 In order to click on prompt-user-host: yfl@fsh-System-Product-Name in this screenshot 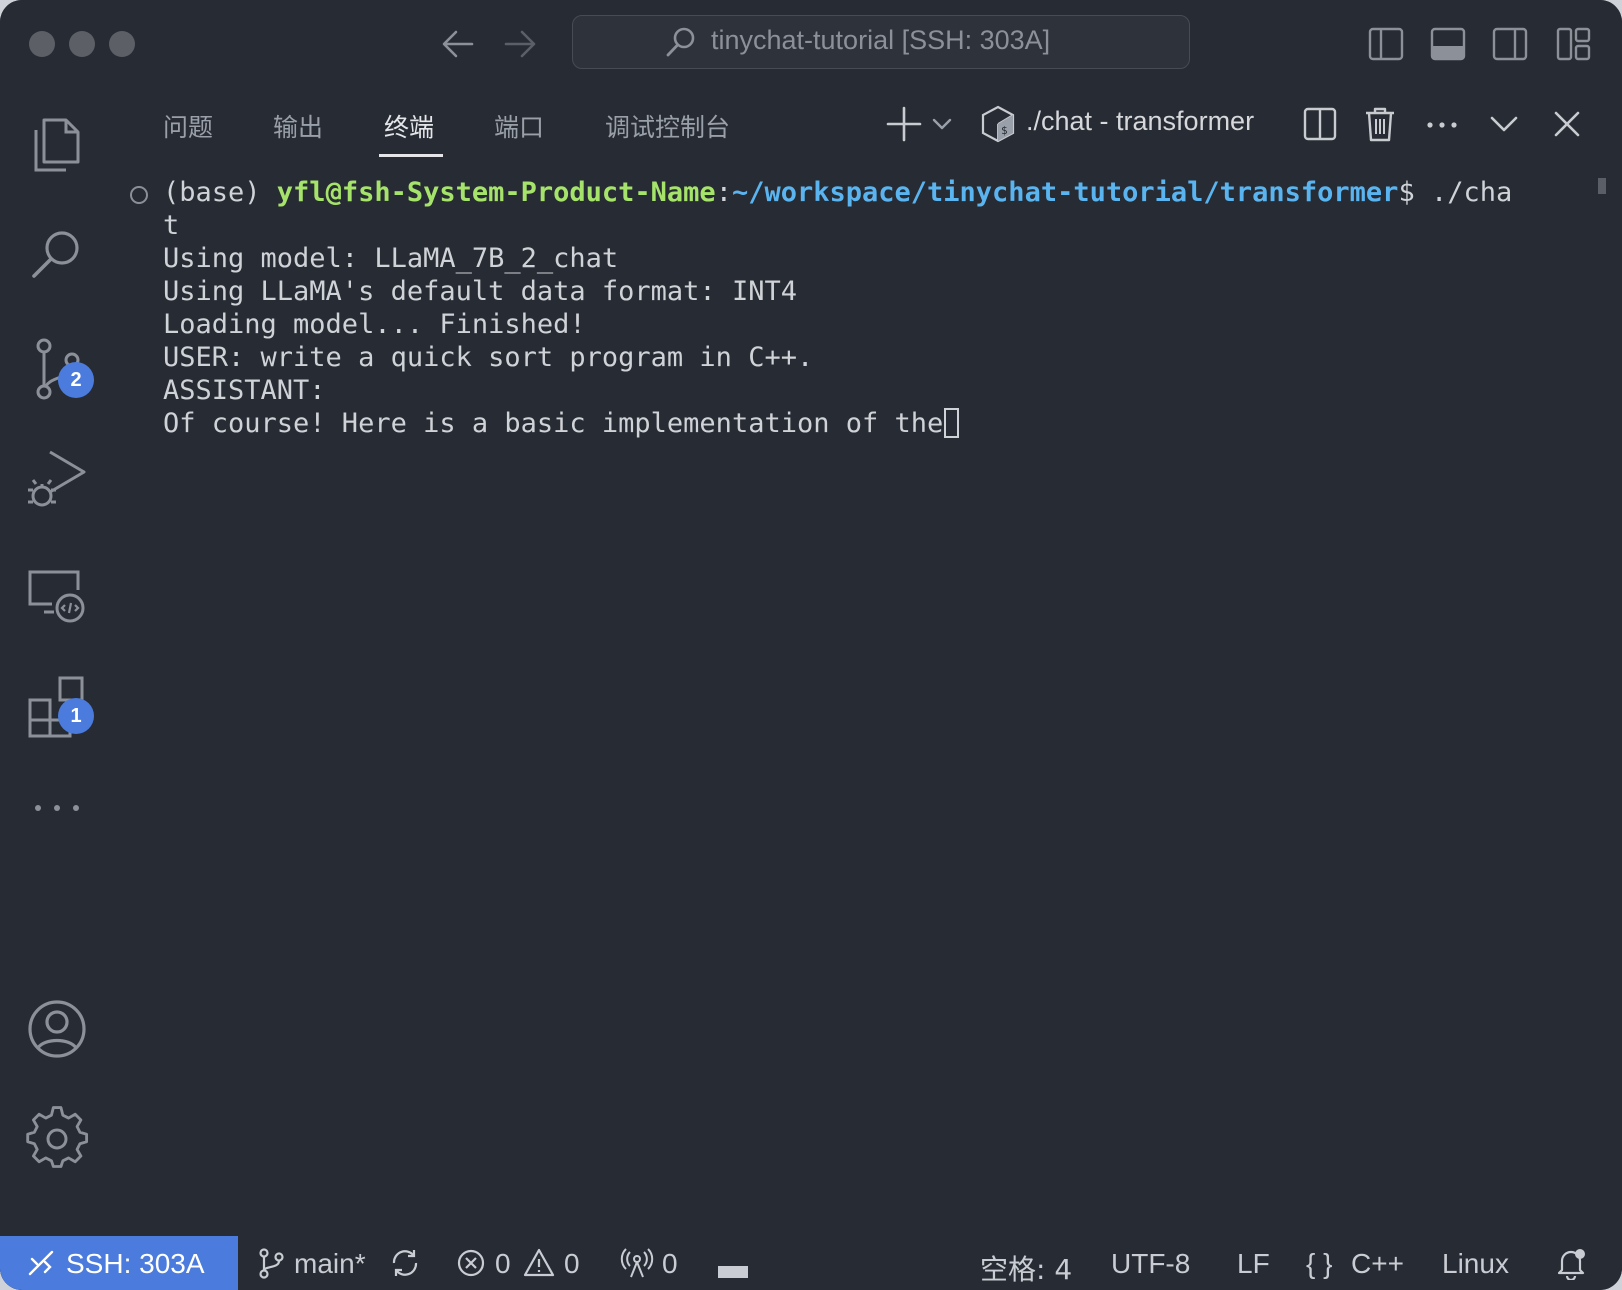, I will do `click(496, 192)`.